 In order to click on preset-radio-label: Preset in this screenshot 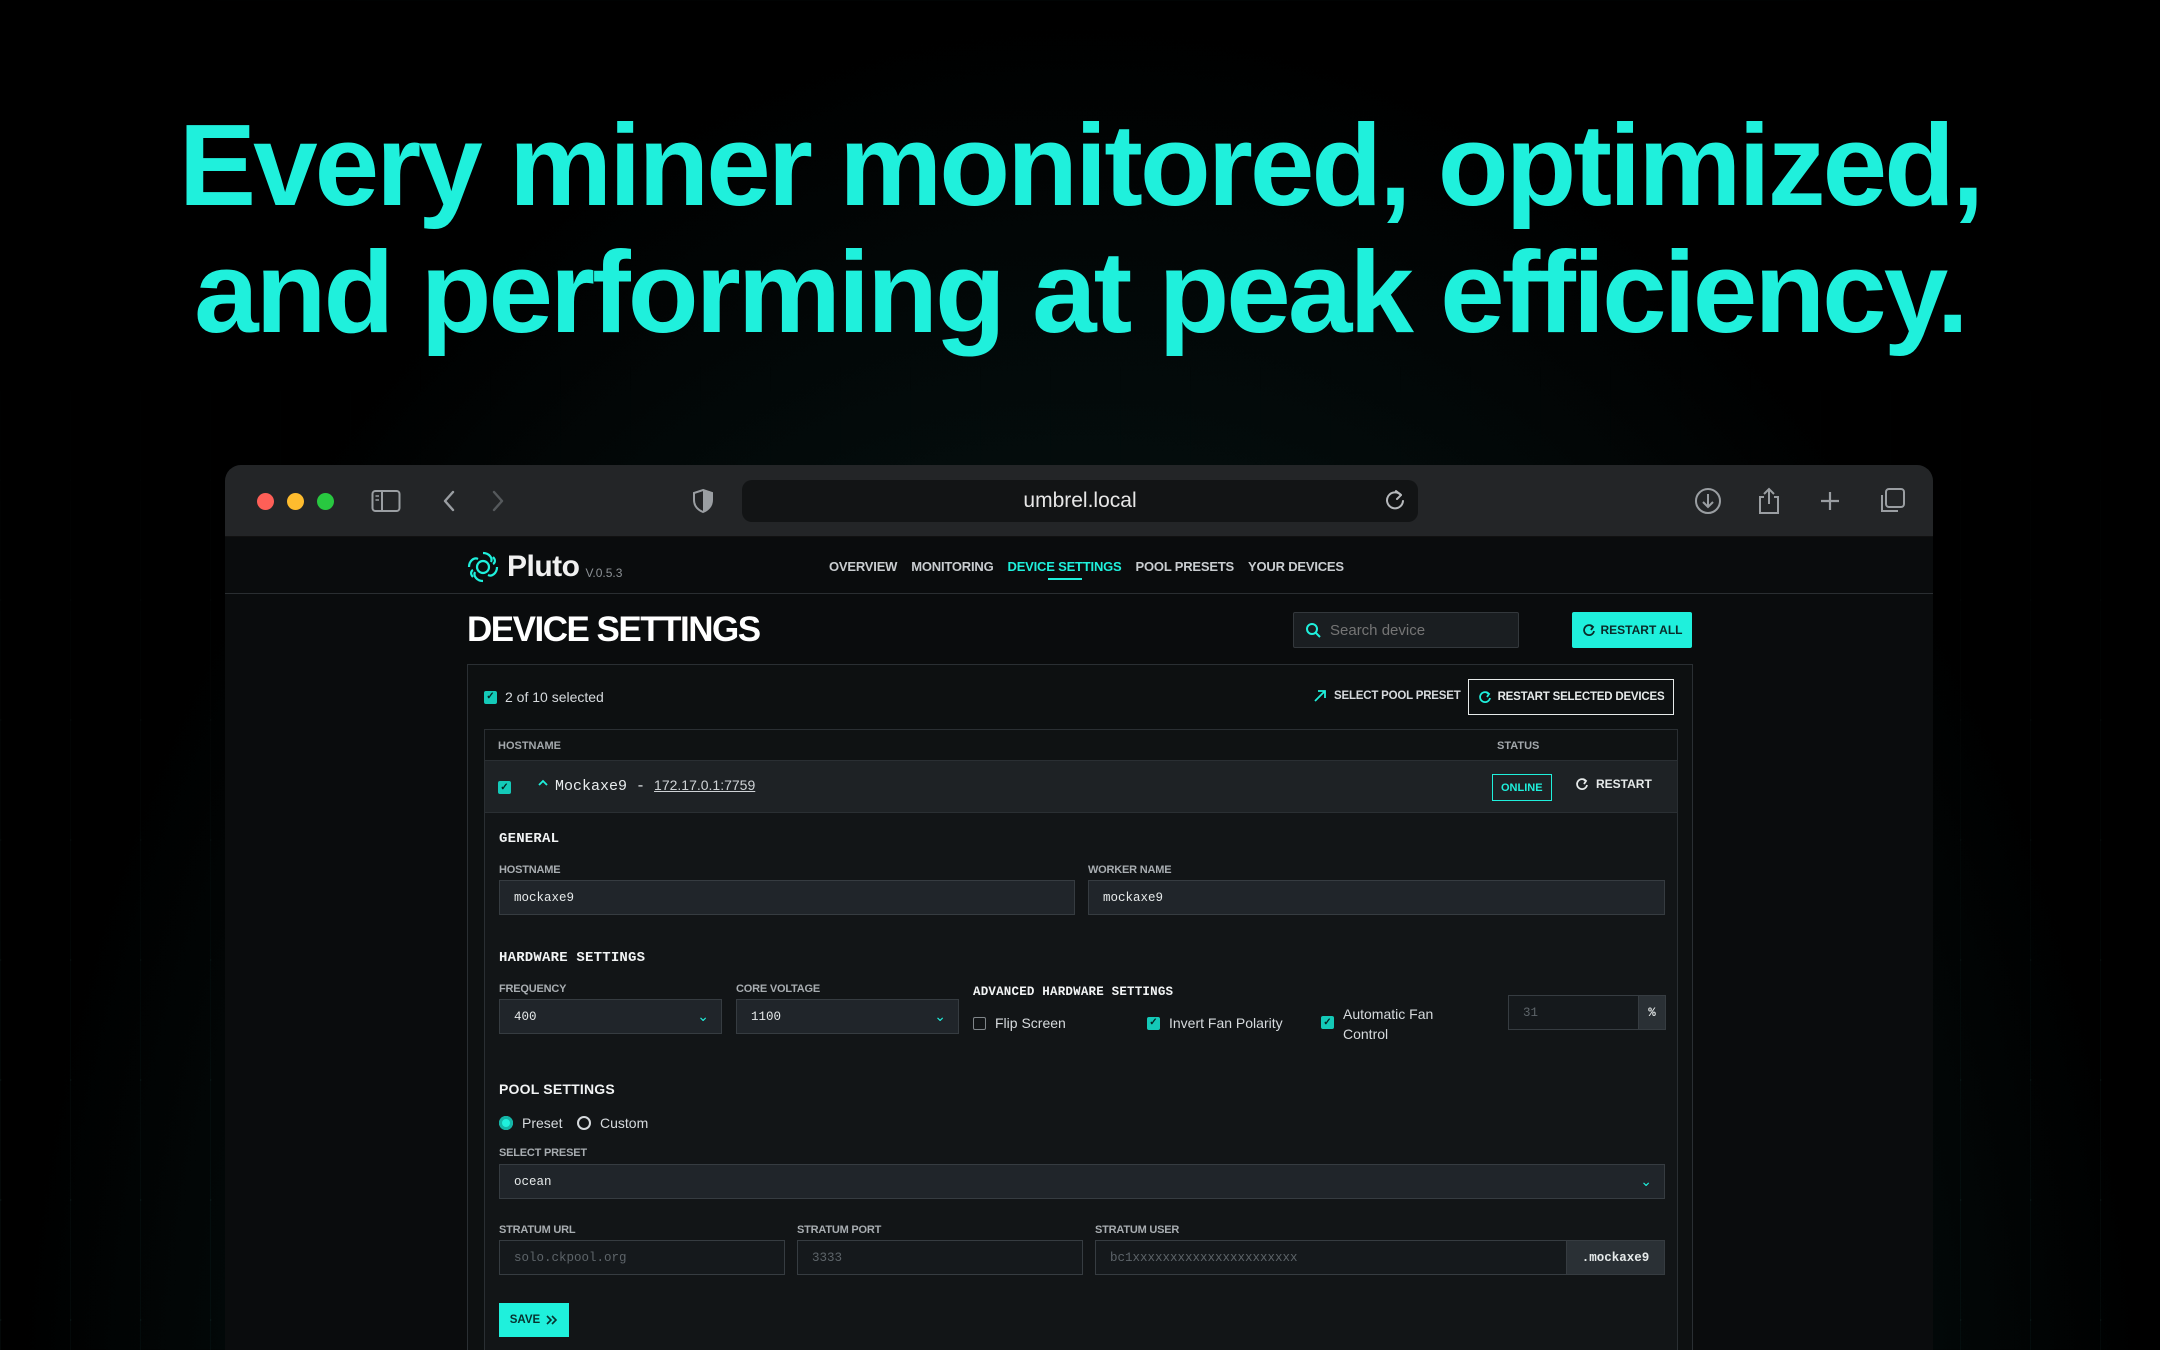, I will do `click(542, 1123)`.